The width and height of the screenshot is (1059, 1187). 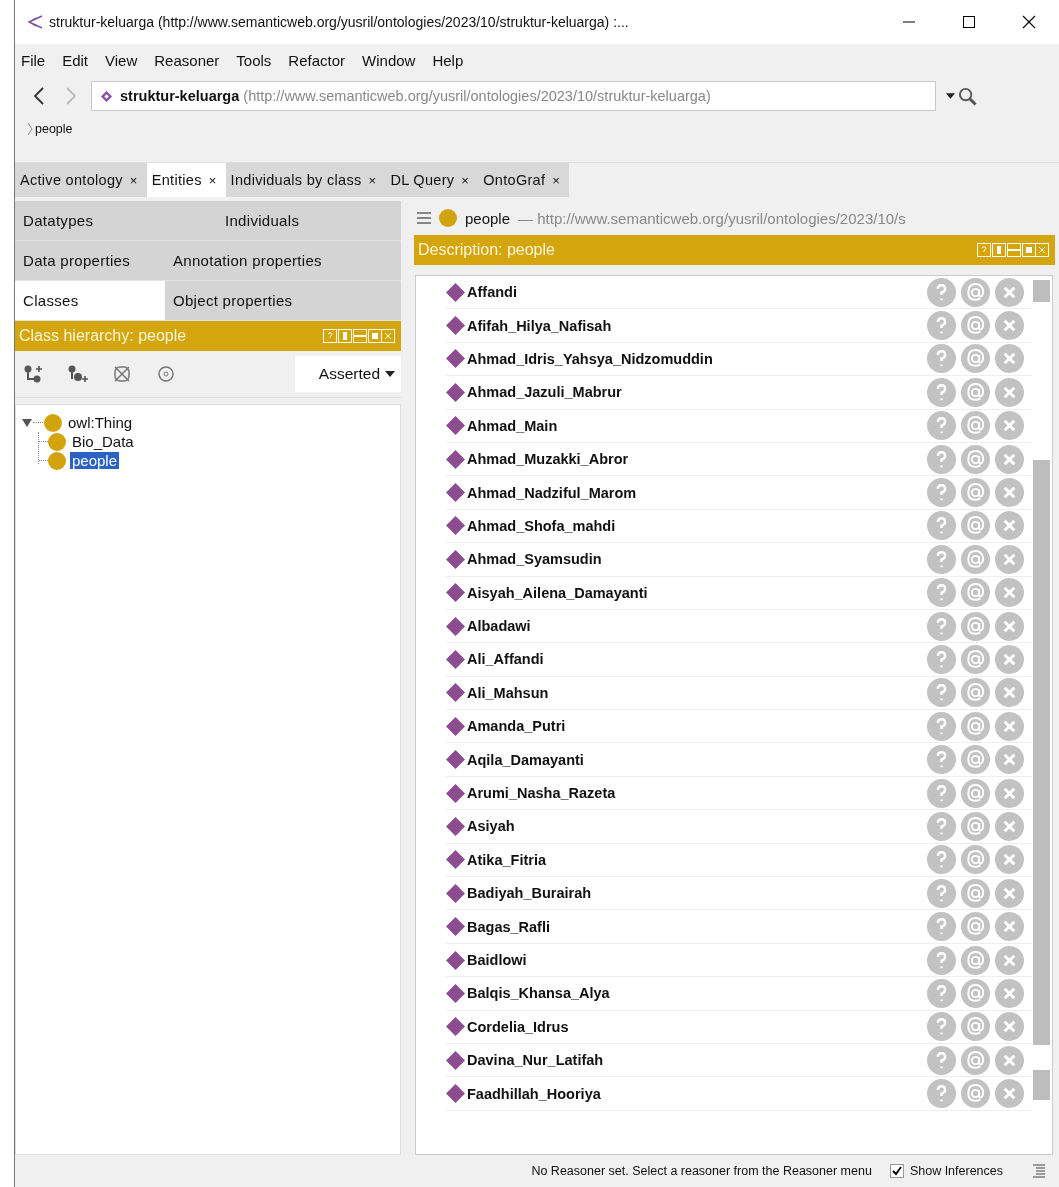 What do you see at coordinates (694, 592) in the screenshot?
I see `individual-name: Aisyah_Ailena_Damayanti` at bounding box center [694, 592].